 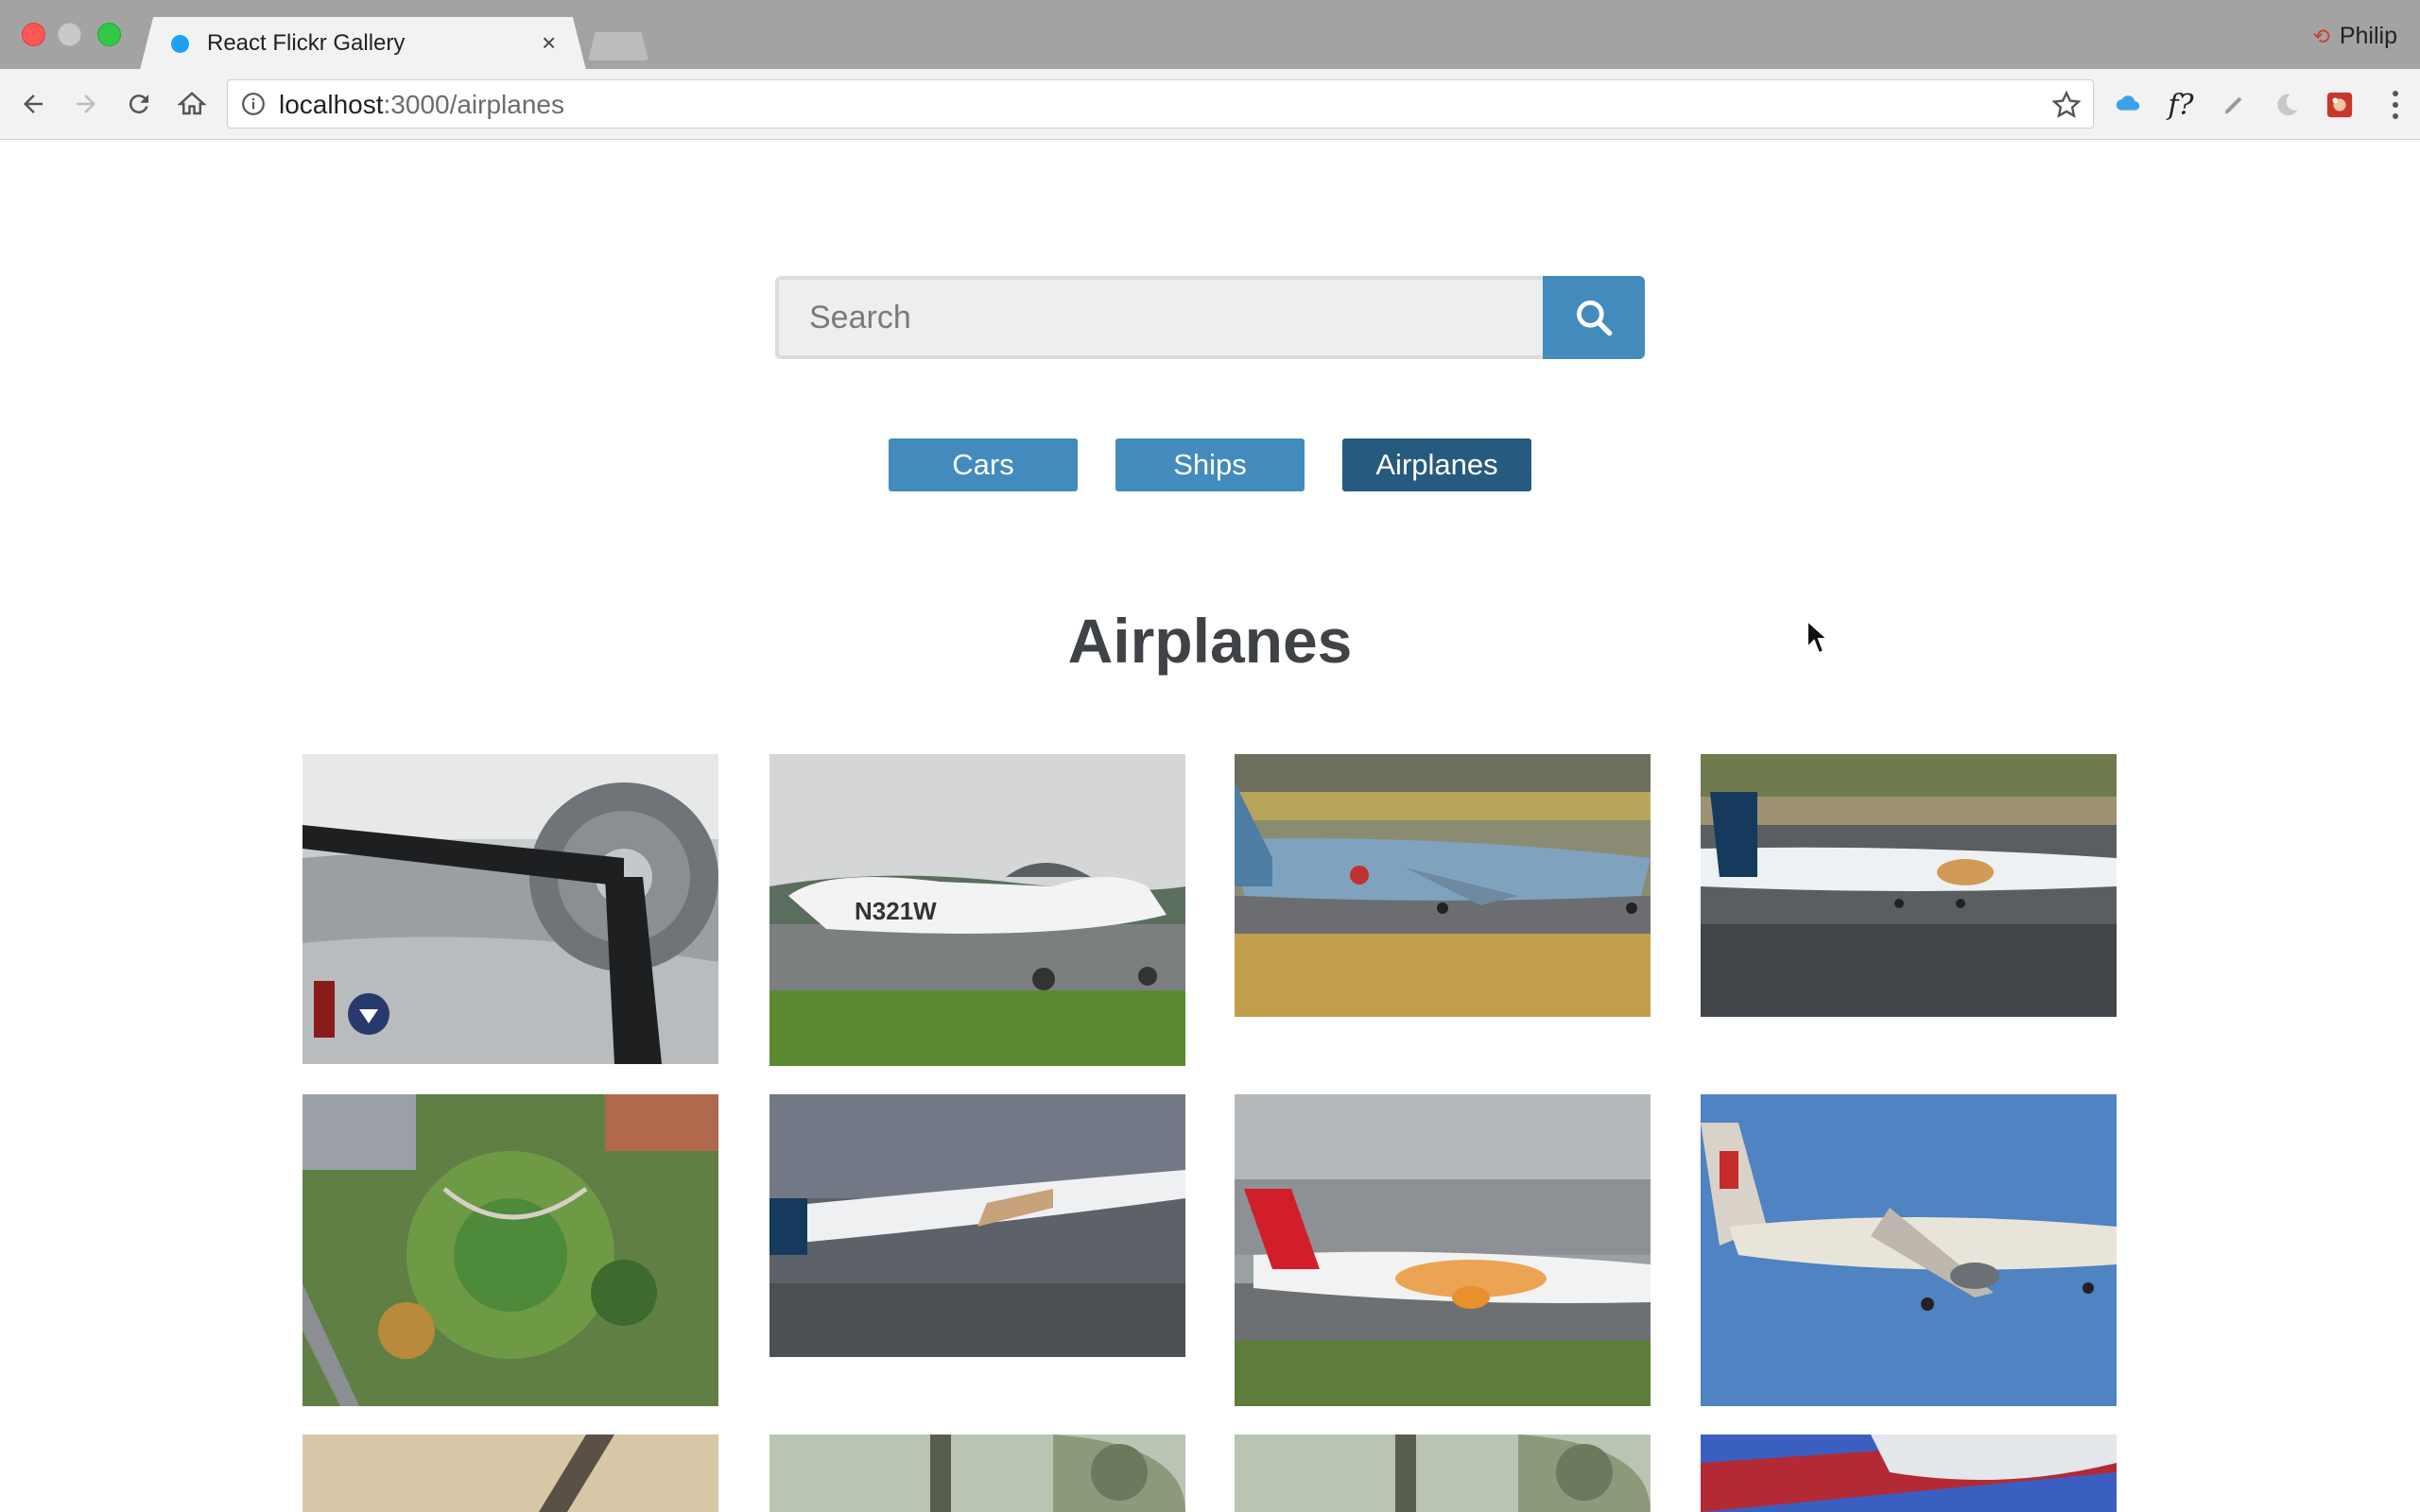 I want to click on profile-button: ⟲ Philip, so click(x=2354, y=36).